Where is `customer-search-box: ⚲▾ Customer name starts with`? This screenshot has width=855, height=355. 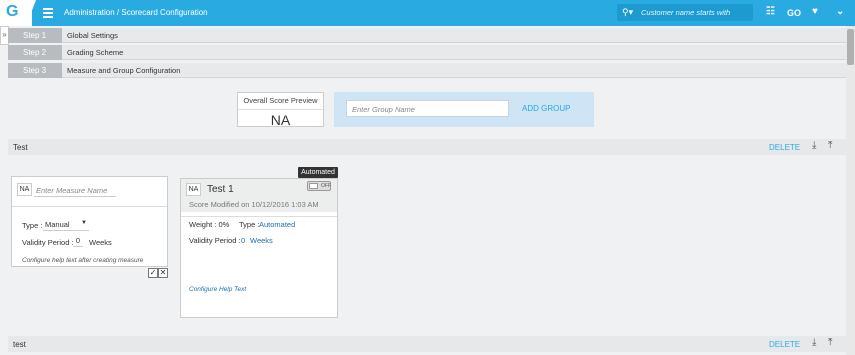 customer-search-box: ⚲▾ Customer name starts with is located at coordinates (685, 12).